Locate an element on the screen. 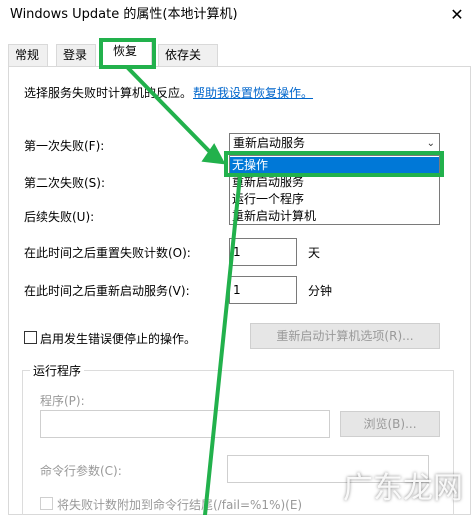 The height and width of the screenshot is (515, 471). reset-count-unit: 天 is located at coordinates (314, 253).